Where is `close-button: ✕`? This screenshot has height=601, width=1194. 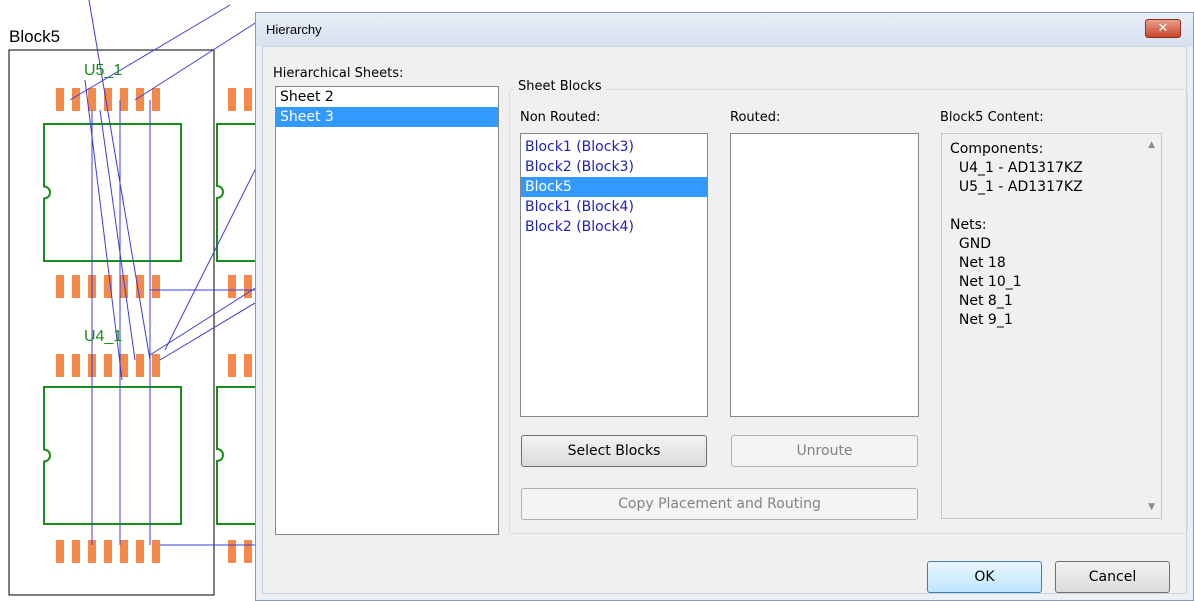 close-button: ✕ is located at coordinates (1163, 28).